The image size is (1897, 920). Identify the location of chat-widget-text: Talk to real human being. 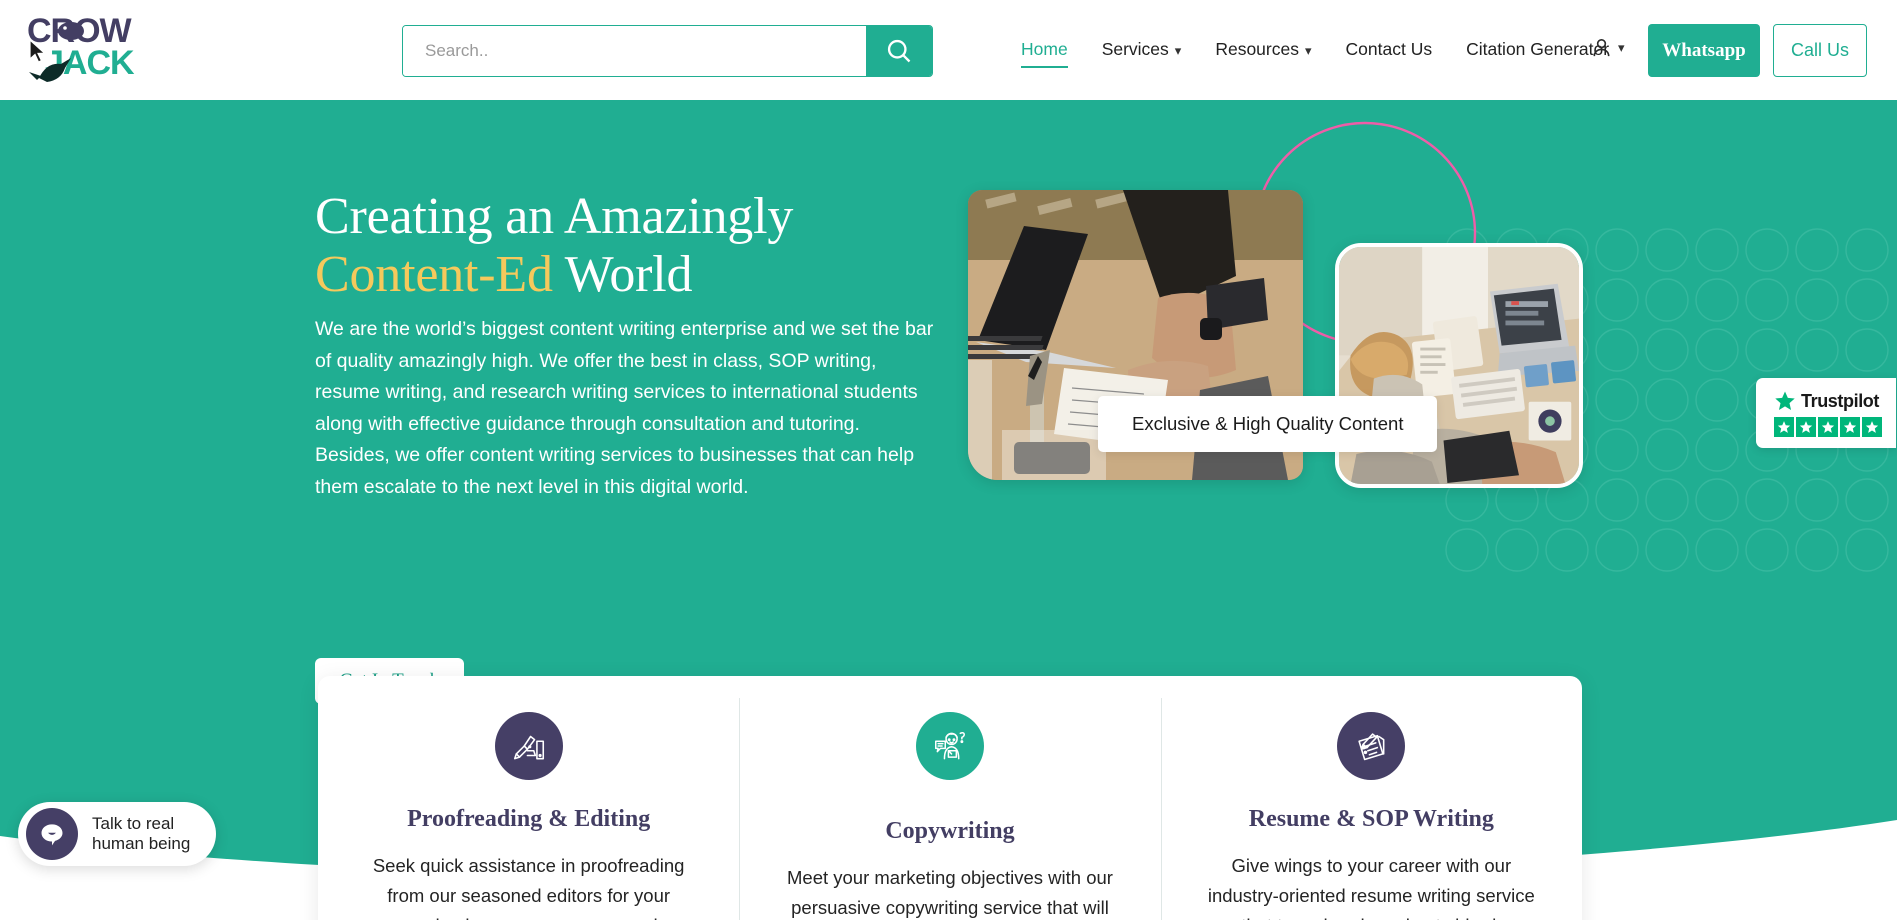
(141, 834).